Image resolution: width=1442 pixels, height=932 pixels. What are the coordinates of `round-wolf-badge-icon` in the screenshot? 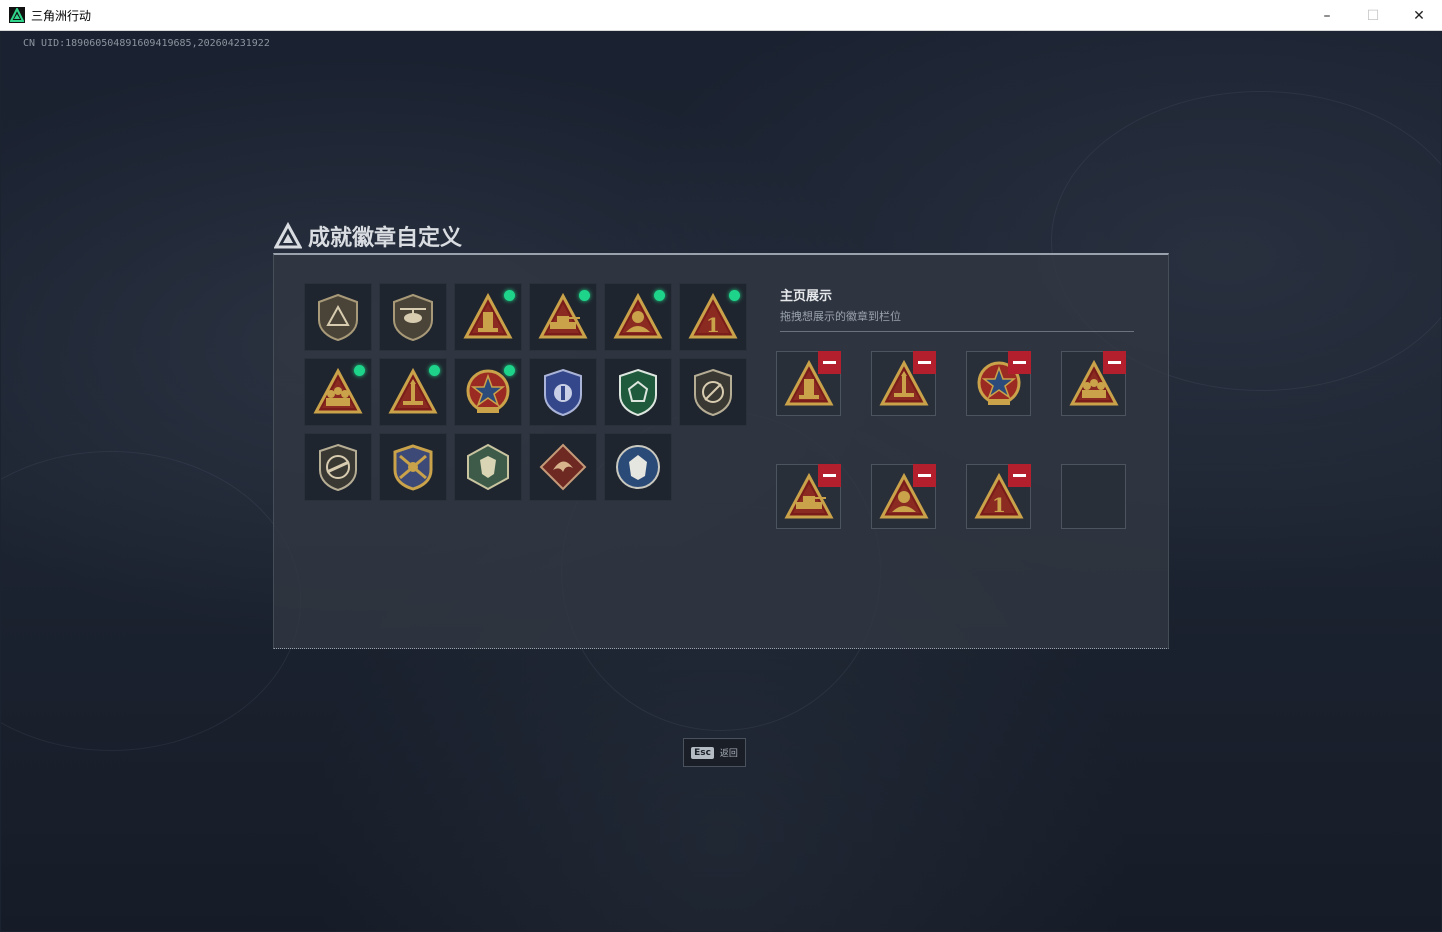 It's located at (638, 467).